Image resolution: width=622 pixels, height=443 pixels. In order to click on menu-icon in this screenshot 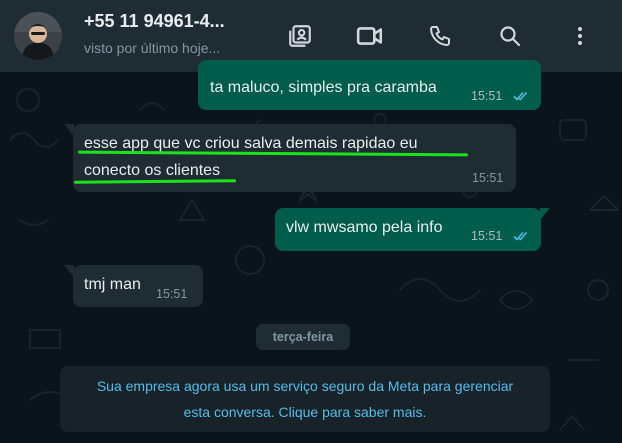, I will do `click(580, 36)`.